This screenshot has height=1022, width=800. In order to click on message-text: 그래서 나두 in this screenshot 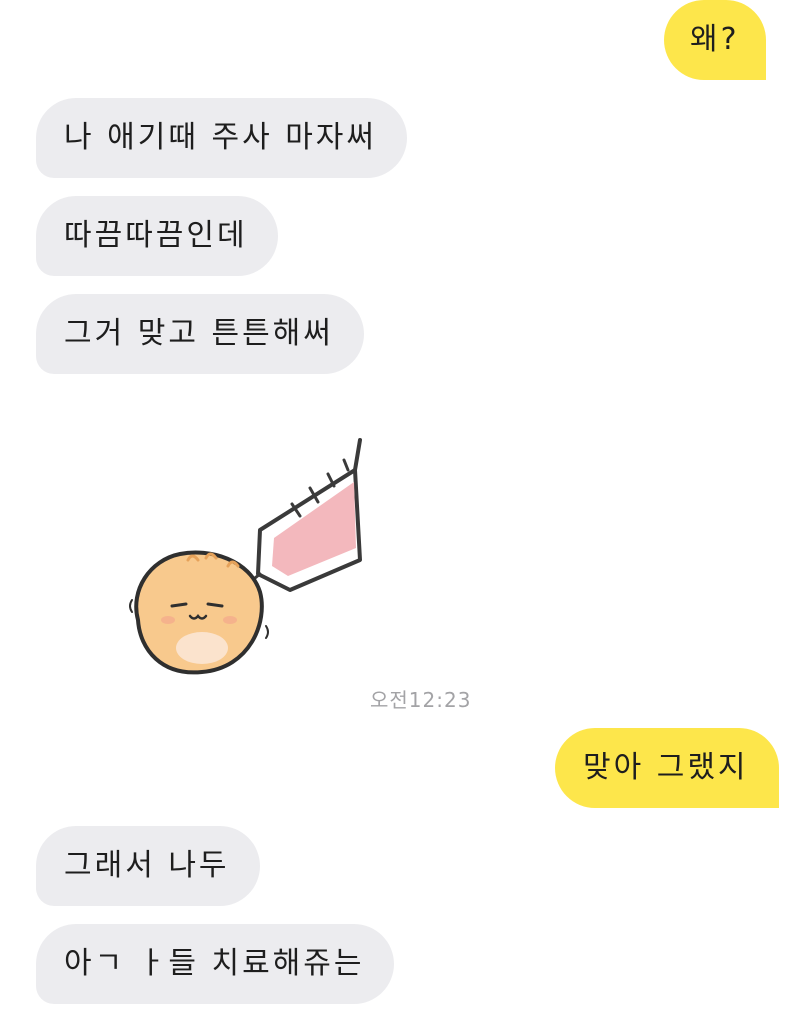, I will do `click(147, 865)`.